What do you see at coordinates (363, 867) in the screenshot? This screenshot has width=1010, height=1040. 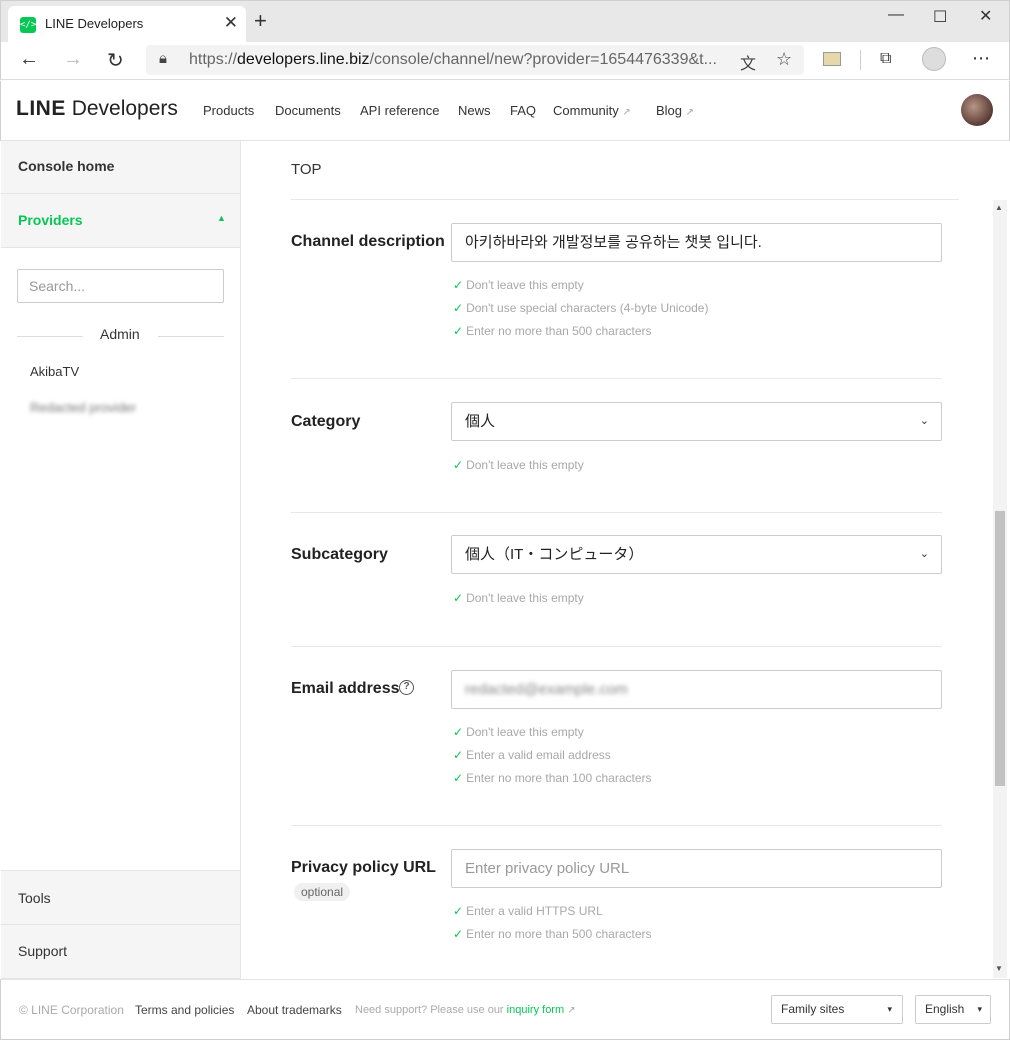 I see `privacy-policy-label: Privacy policy URL` at bounding box center [363, 867].